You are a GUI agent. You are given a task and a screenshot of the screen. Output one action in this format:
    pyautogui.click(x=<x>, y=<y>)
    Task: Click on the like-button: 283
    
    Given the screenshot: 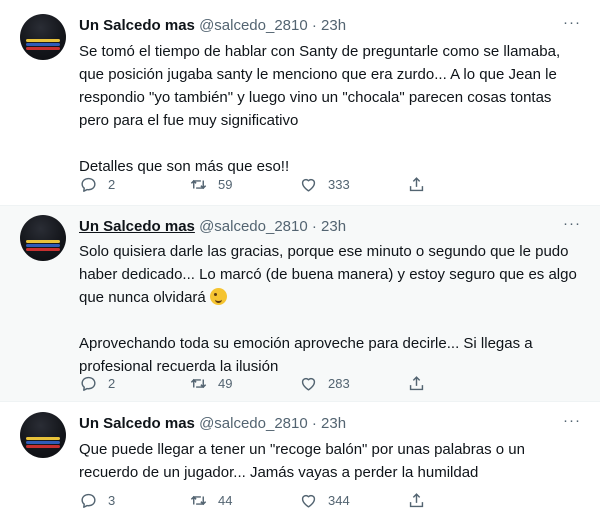 What is the action you would take?
    pyautogui.click(x=324, y=383)
    